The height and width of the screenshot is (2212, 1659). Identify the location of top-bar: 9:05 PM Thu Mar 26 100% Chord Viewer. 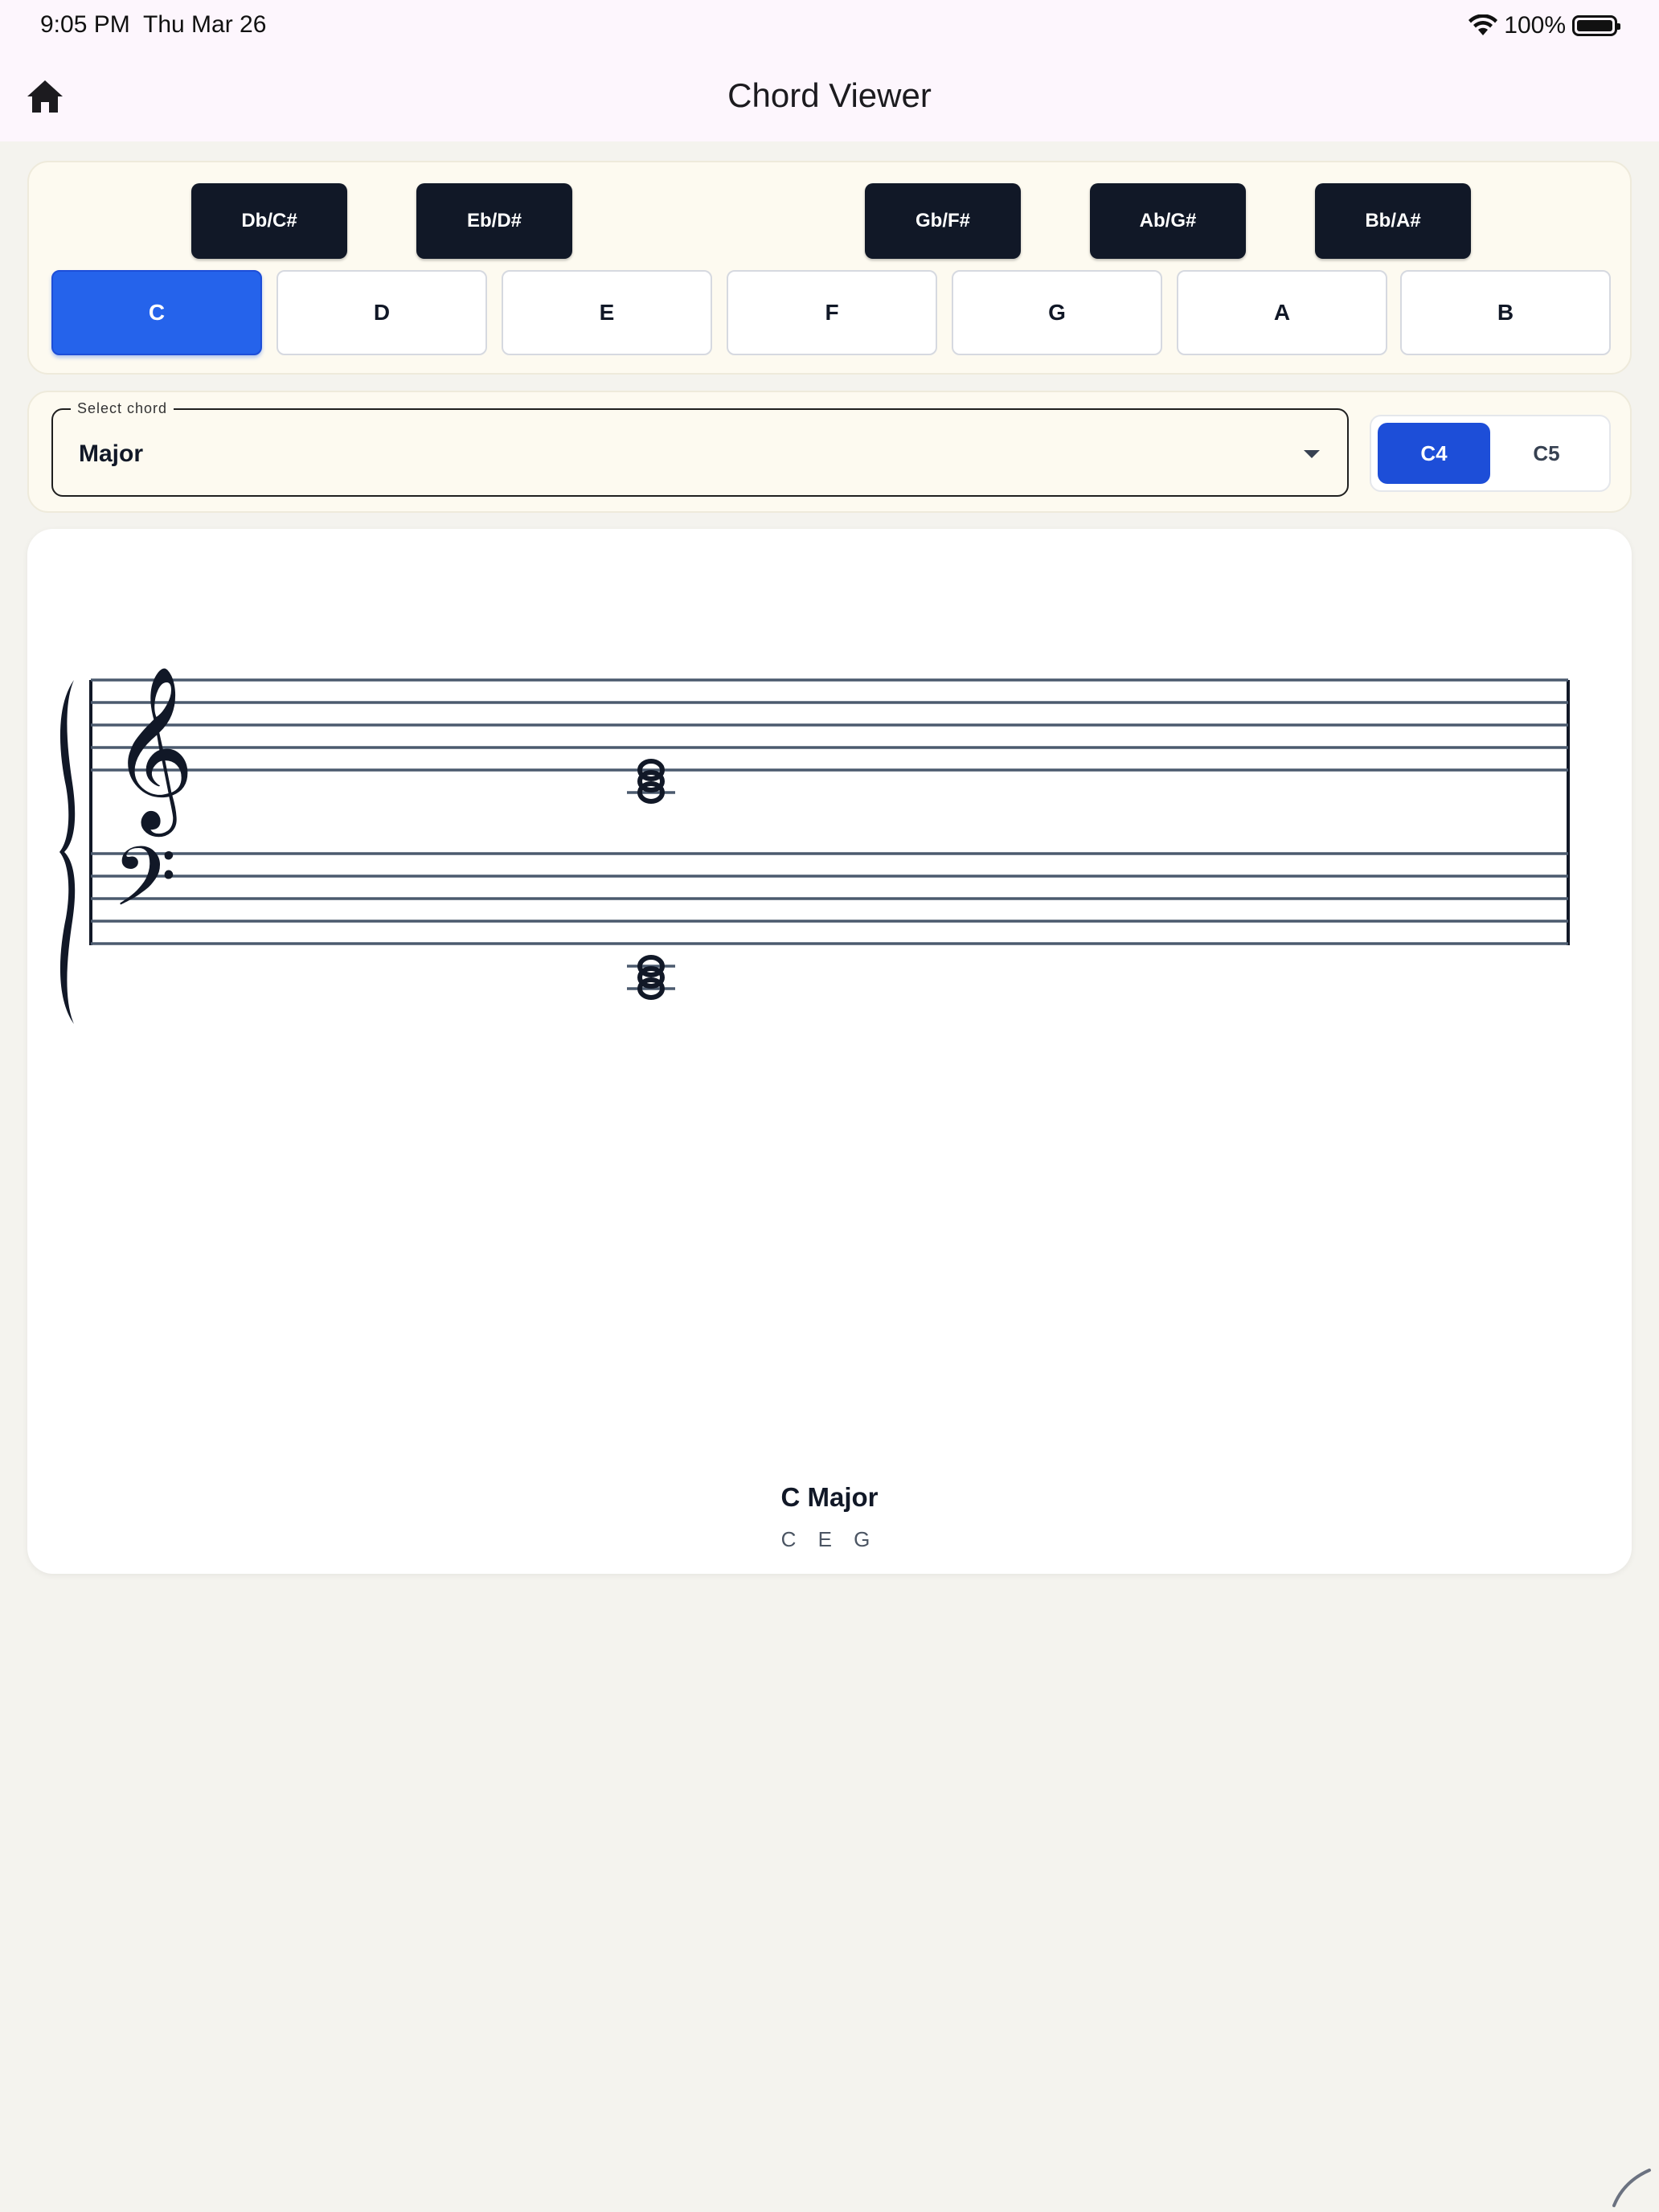
(829, 70).